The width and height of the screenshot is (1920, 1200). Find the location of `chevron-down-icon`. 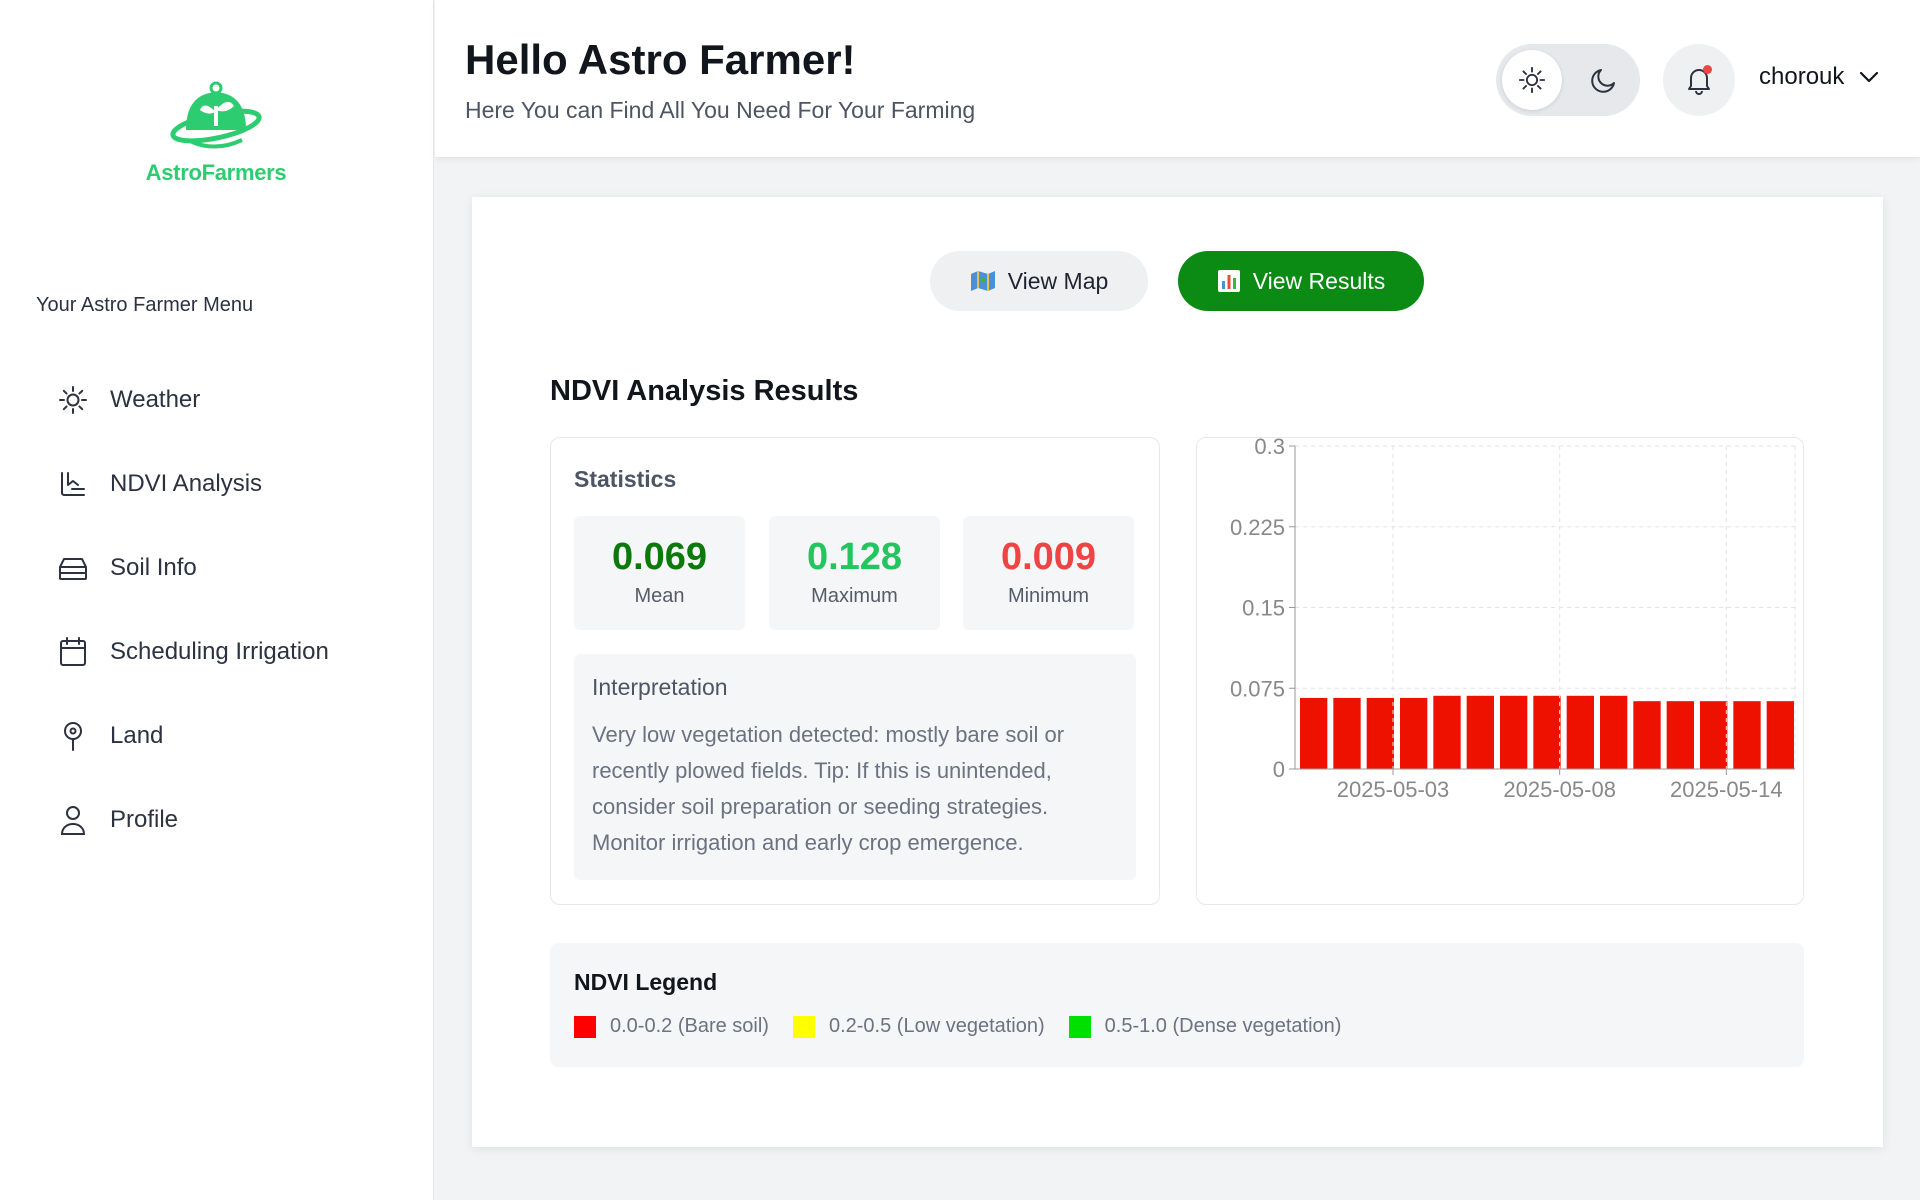

chevron-down-icon is located at coordinates (1869, 77).